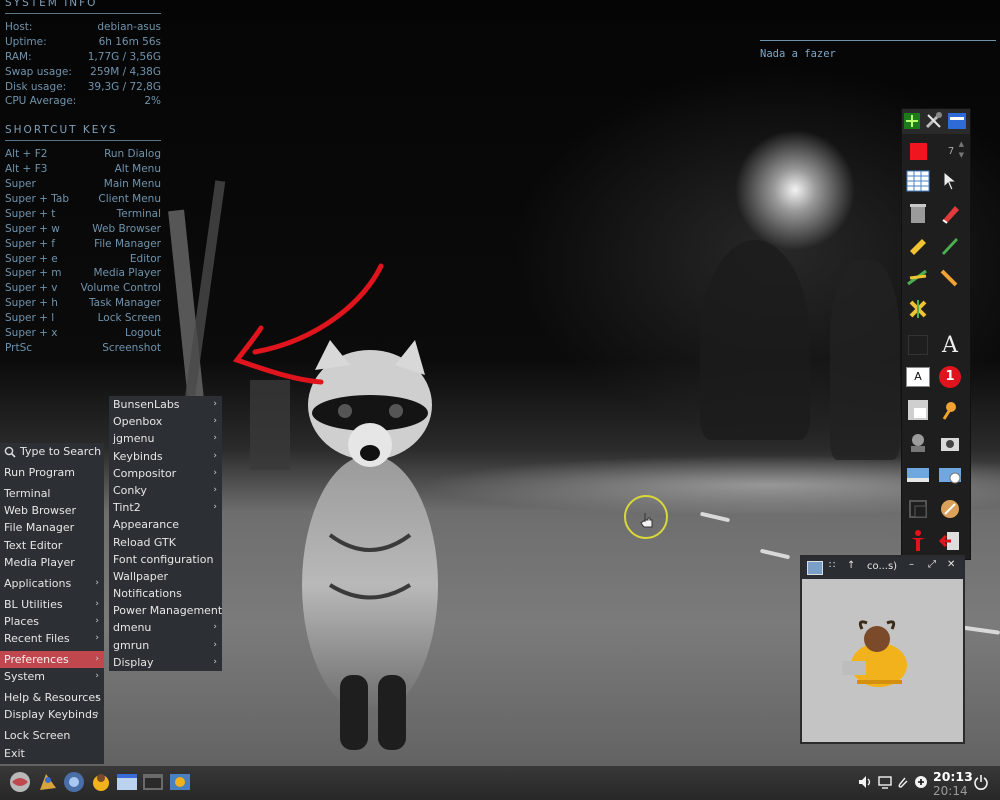 The image size is (1000, 800). I want to click on menu-item-places: Places ›, so click(52, 621).